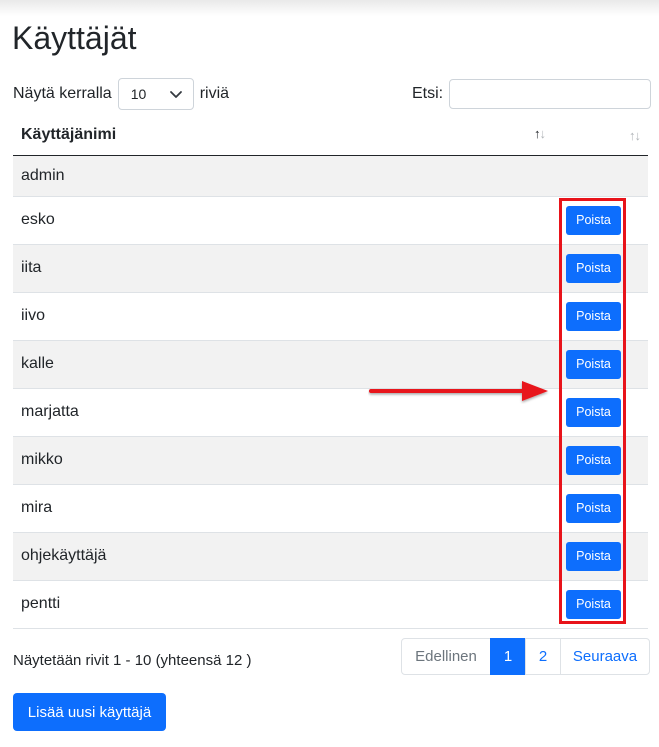  I want to click on table-row: pentti Poista, so click(330, 604).